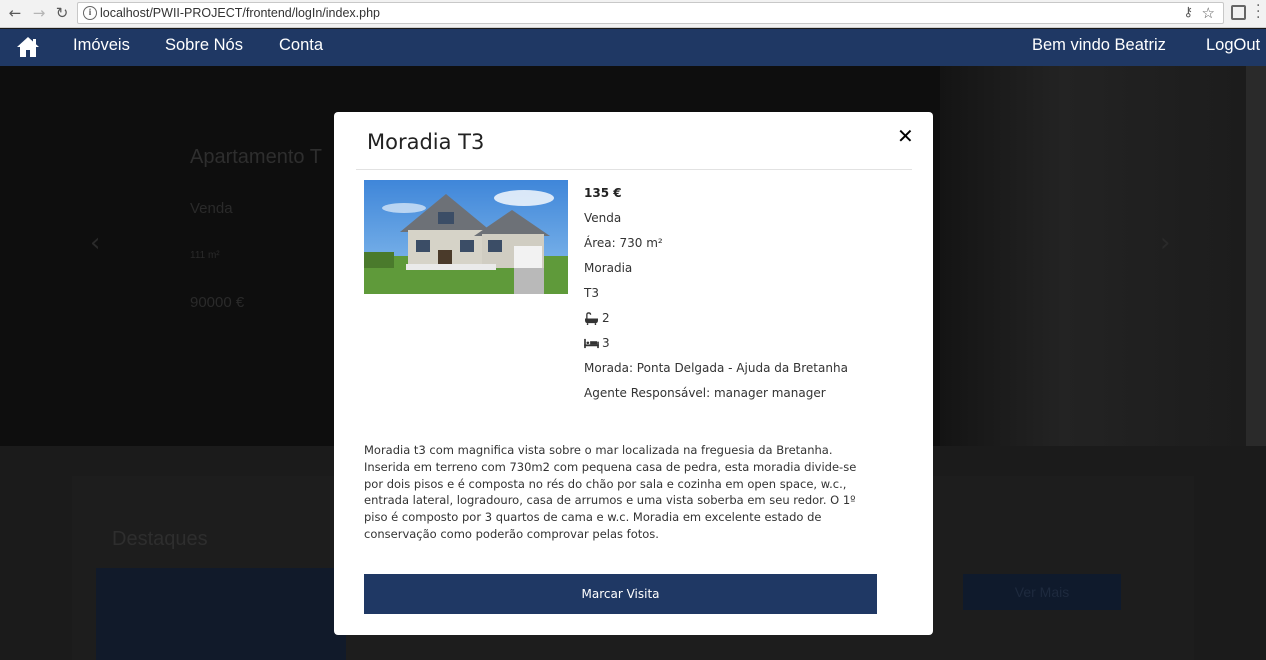 The image size is (1266, 660). I want to click on property-price: 135 €, so click(603, 193).